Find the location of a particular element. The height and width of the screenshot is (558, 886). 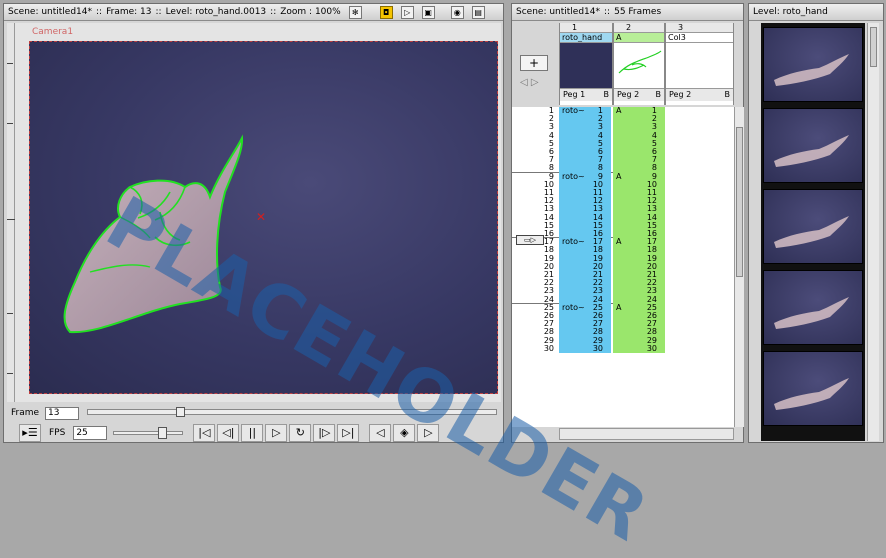

xsheet-cell: roto~ 9 is located at coordinates (585, 176).